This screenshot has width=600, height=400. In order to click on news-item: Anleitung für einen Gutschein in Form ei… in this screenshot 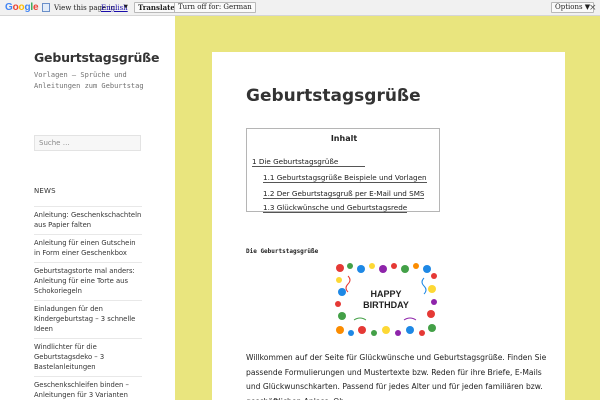, I will do `click(88, 248)`.